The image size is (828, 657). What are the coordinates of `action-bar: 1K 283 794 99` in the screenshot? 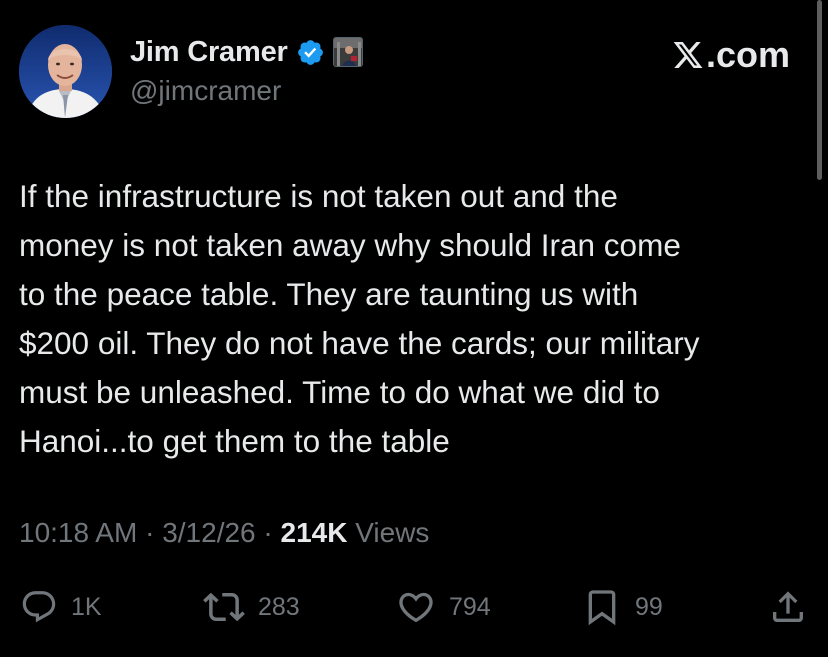 It's located at (414, 607).